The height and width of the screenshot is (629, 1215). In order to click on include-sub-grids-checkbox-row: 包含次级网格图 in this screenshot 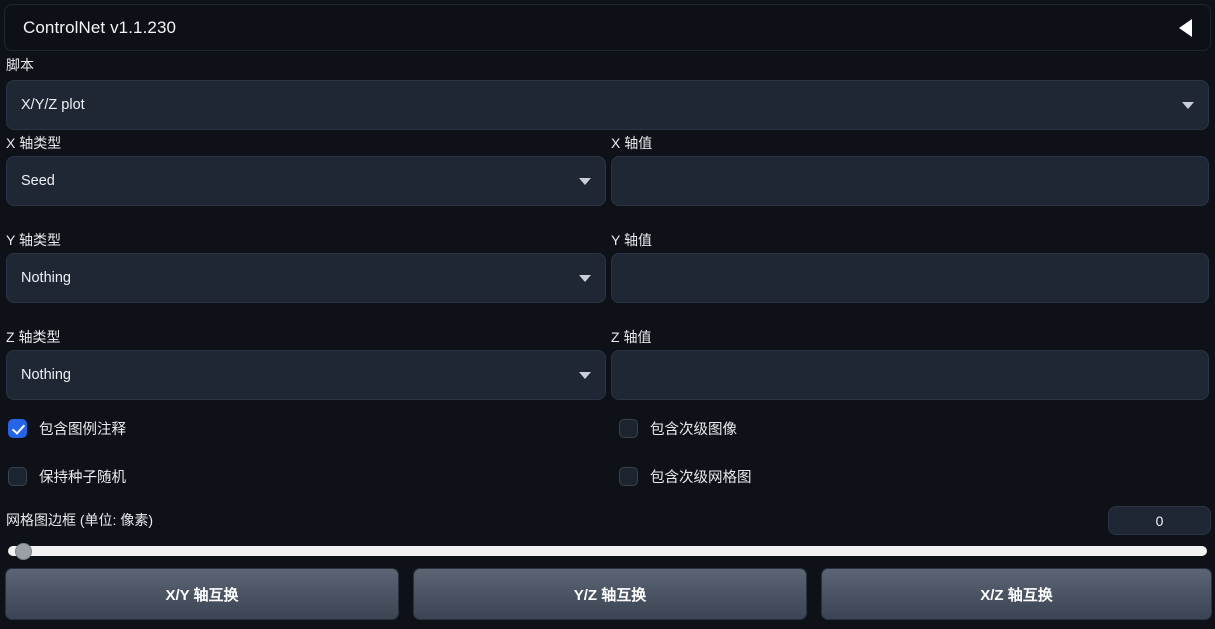, I will do `click(685, 476)`.